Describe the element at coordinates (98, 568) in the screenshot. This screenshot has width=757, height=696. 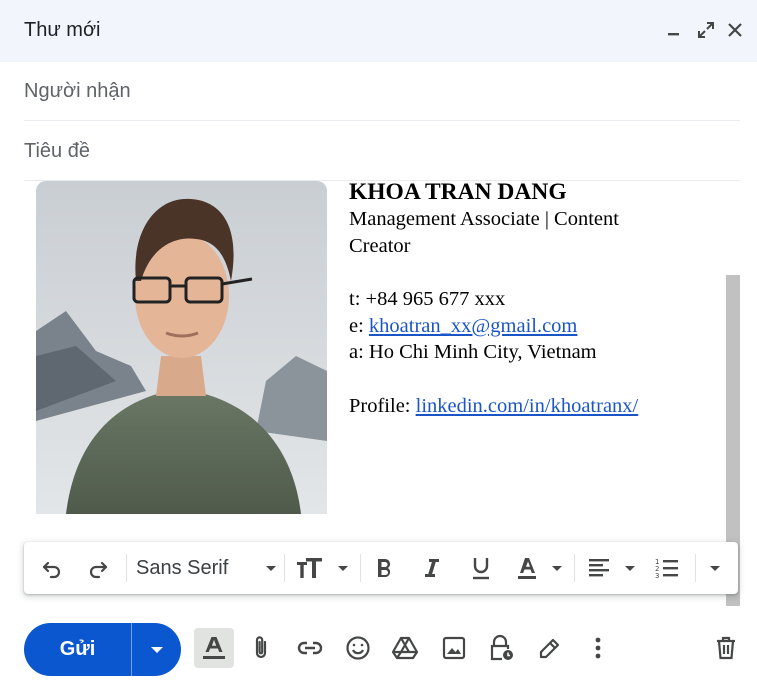
I see `redo-icon` at that location.